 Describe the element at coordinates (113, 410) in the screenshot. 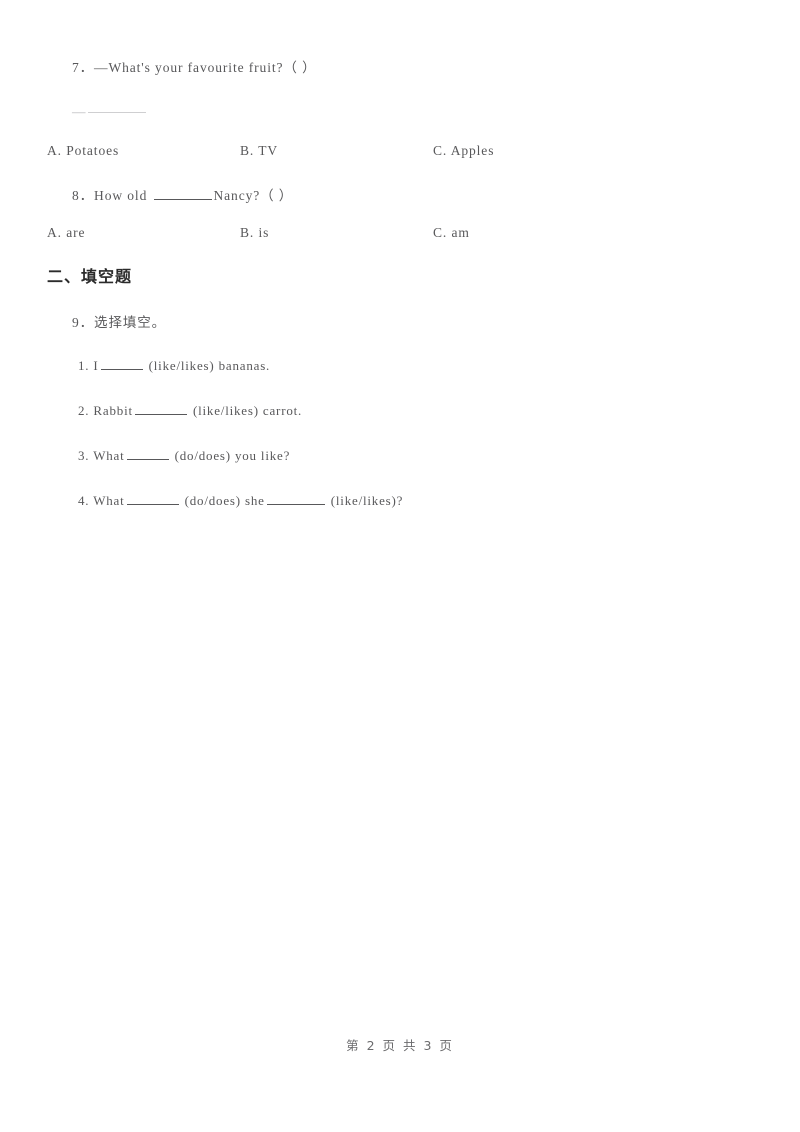

I see `fill-item-2-part1: Rabbit` at that location.